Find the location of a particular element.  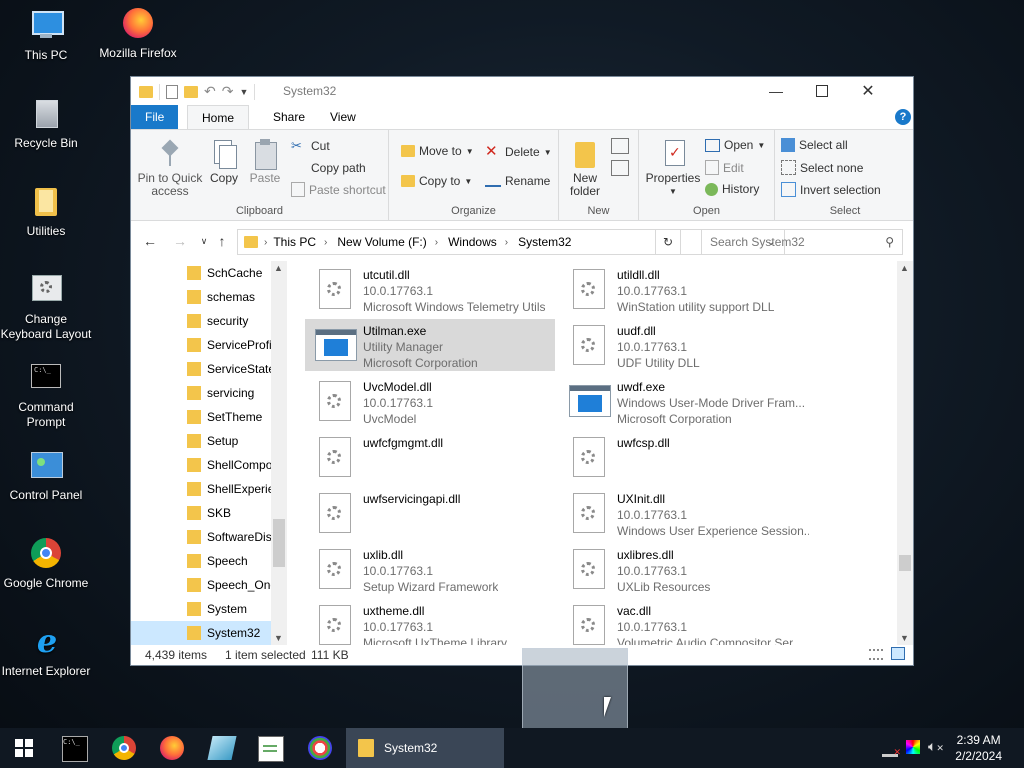

file-tile: uwfcfgmgmt.dll is located at coordinates (430, 457).